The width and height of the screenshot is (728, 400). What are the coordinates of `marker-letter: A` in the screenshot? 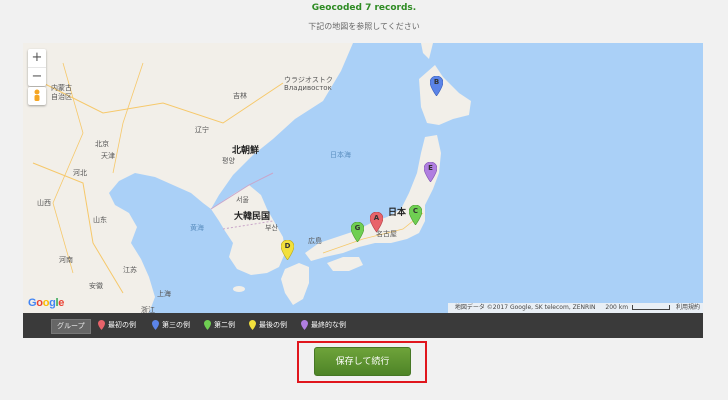 It's located at (376, 218).